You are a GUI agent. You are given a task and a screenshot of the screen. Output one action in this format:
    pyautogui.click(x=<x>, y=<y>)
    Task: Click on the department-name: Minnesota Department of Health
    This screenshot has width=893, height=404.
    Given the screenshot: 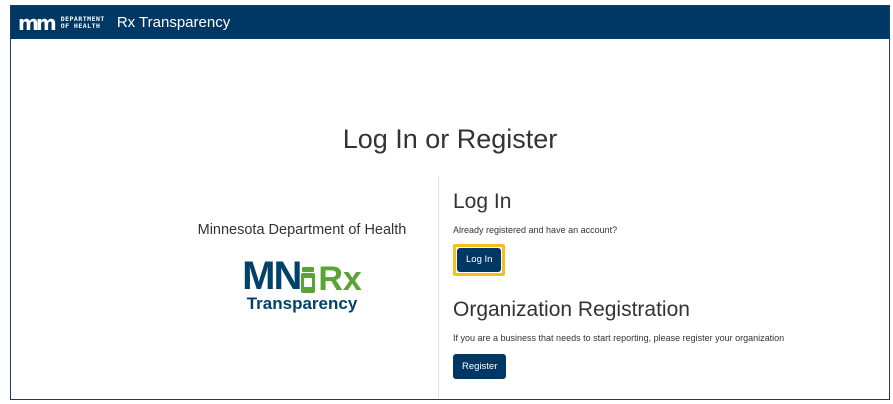 What is the action you would take?
    pyautogui.click(x=302, y=230)
    